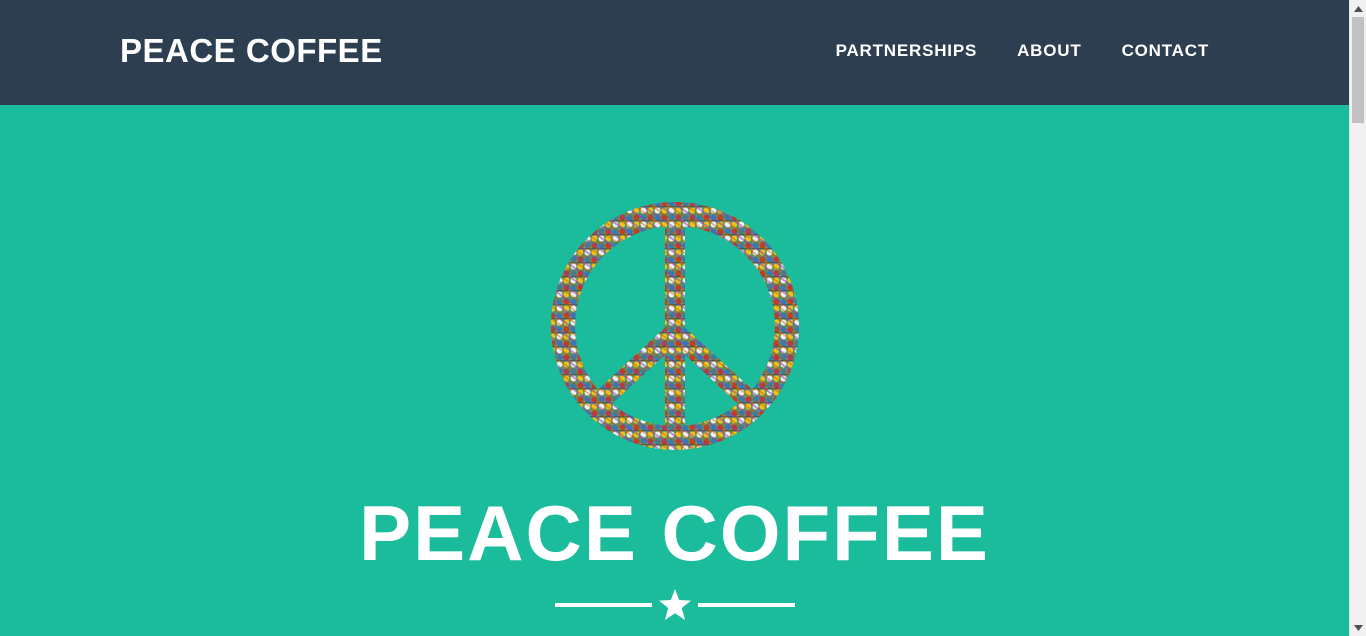 This screenshot has width=1366, height=636. Describe the element at coordinates (1165, 51) in the screenshot. I see `nav-link-contact: CONTACT` at that location.